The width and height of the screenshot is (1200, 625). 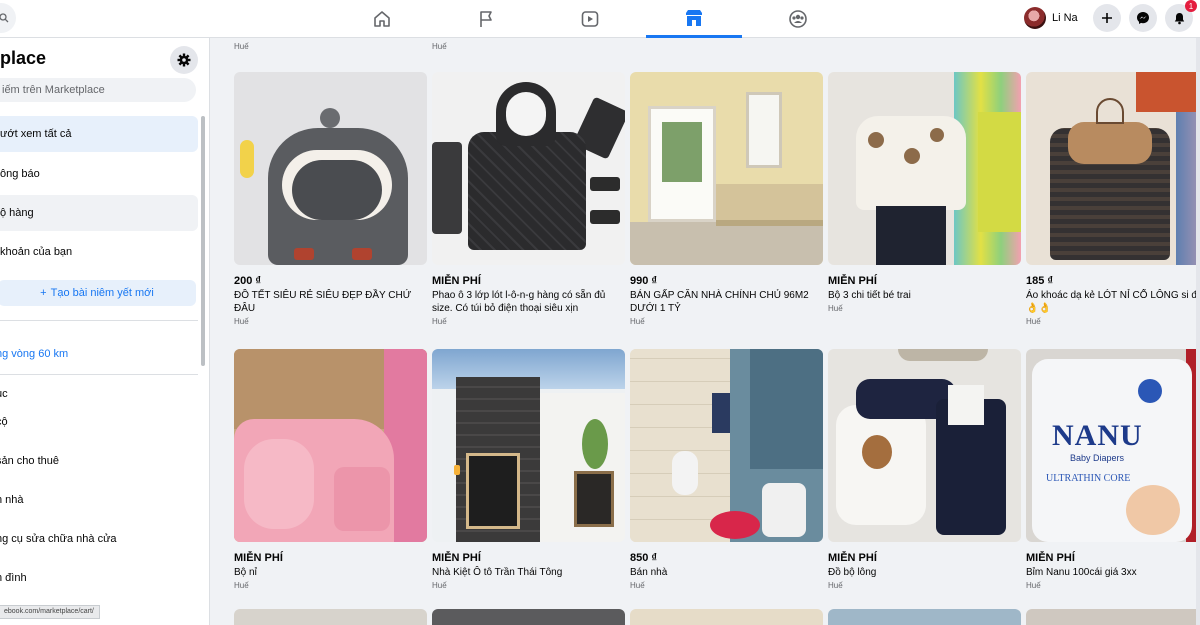 I want to click on create-listing-label: Tạo bài niêm yết mới, so click(x=102, y=293).